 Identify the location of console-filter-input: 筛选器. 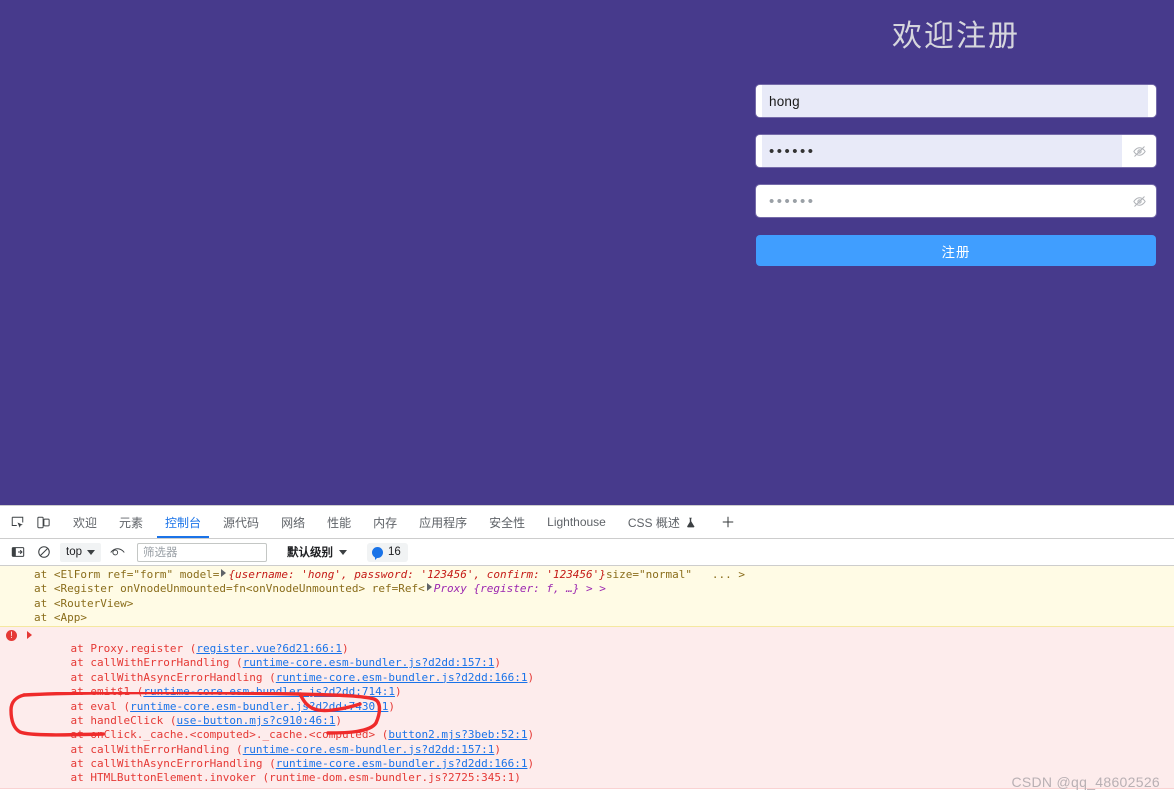
(202, 552).